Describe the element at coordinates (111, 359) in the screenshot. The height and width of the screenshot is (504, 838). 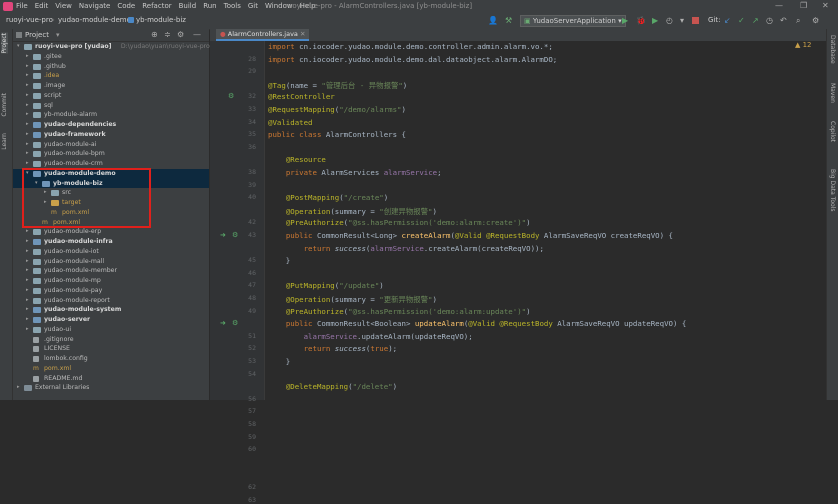
I see `tree-item: lombok.config` at that location.